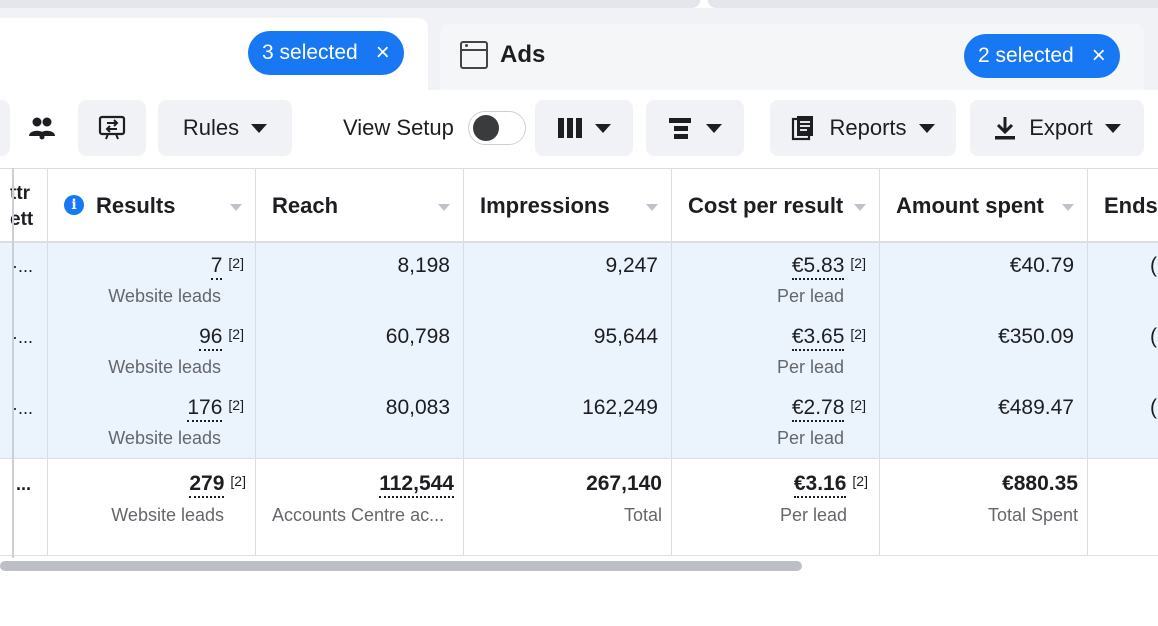 The height and width of the screenshot is (626, 1158). Describe the element at coordinates (496, 128) in the screenshot. I see `view-setup-toggle` at that location.